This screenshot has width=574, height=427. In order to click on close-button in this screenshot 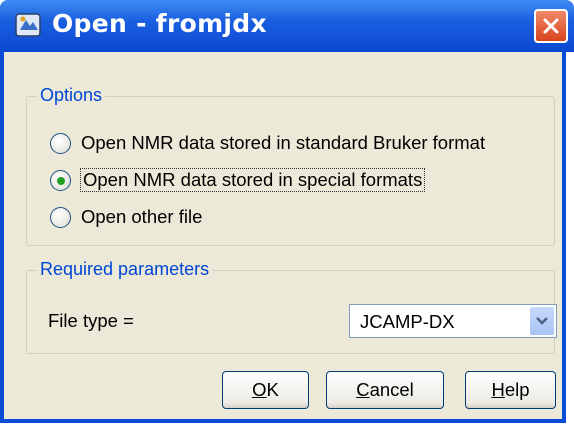, I will do `click(551, 26)`.